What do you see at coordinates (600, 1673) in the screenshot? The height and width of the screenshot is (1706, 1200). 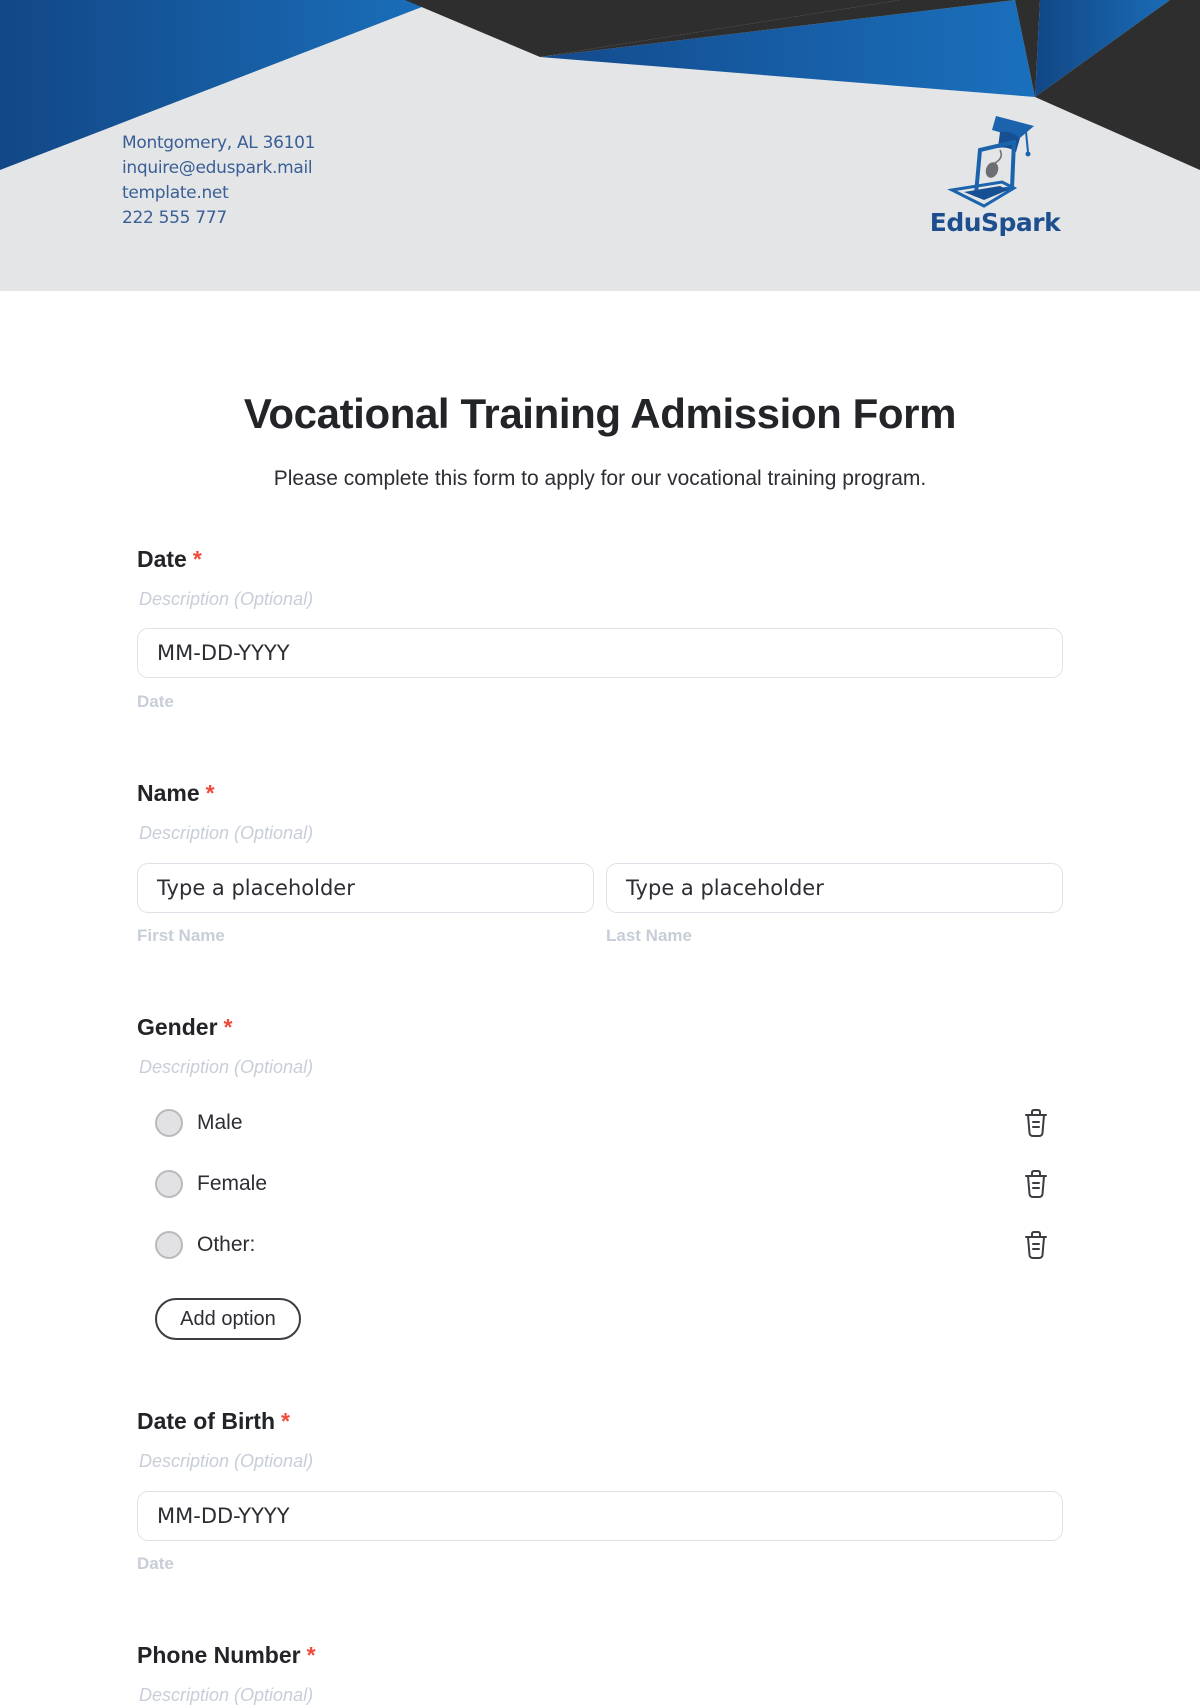 I see `phone-field: Phone Number * Description (Optional)` at bounding box center [600, 1673].